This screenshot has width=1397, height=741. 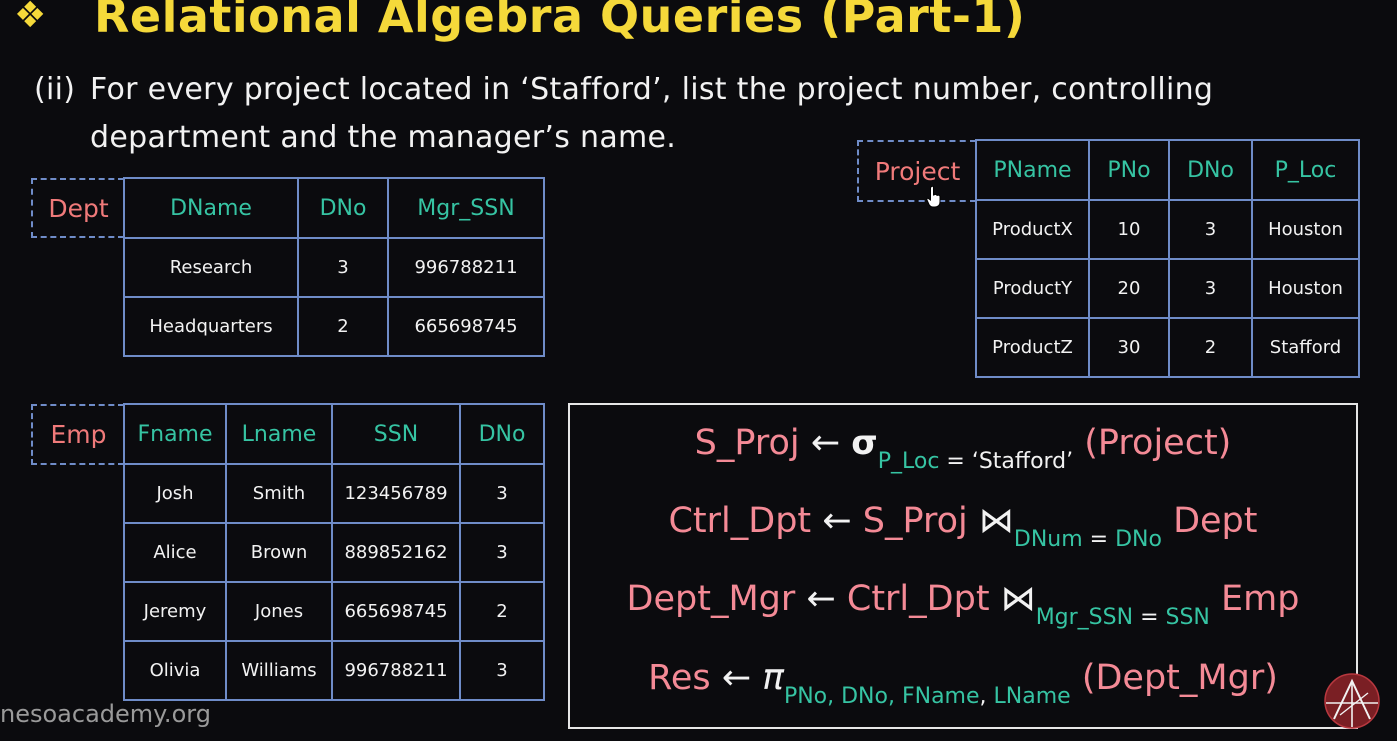 I want to click on eq4-attr-last: LName, so click(x=1032, y=696).